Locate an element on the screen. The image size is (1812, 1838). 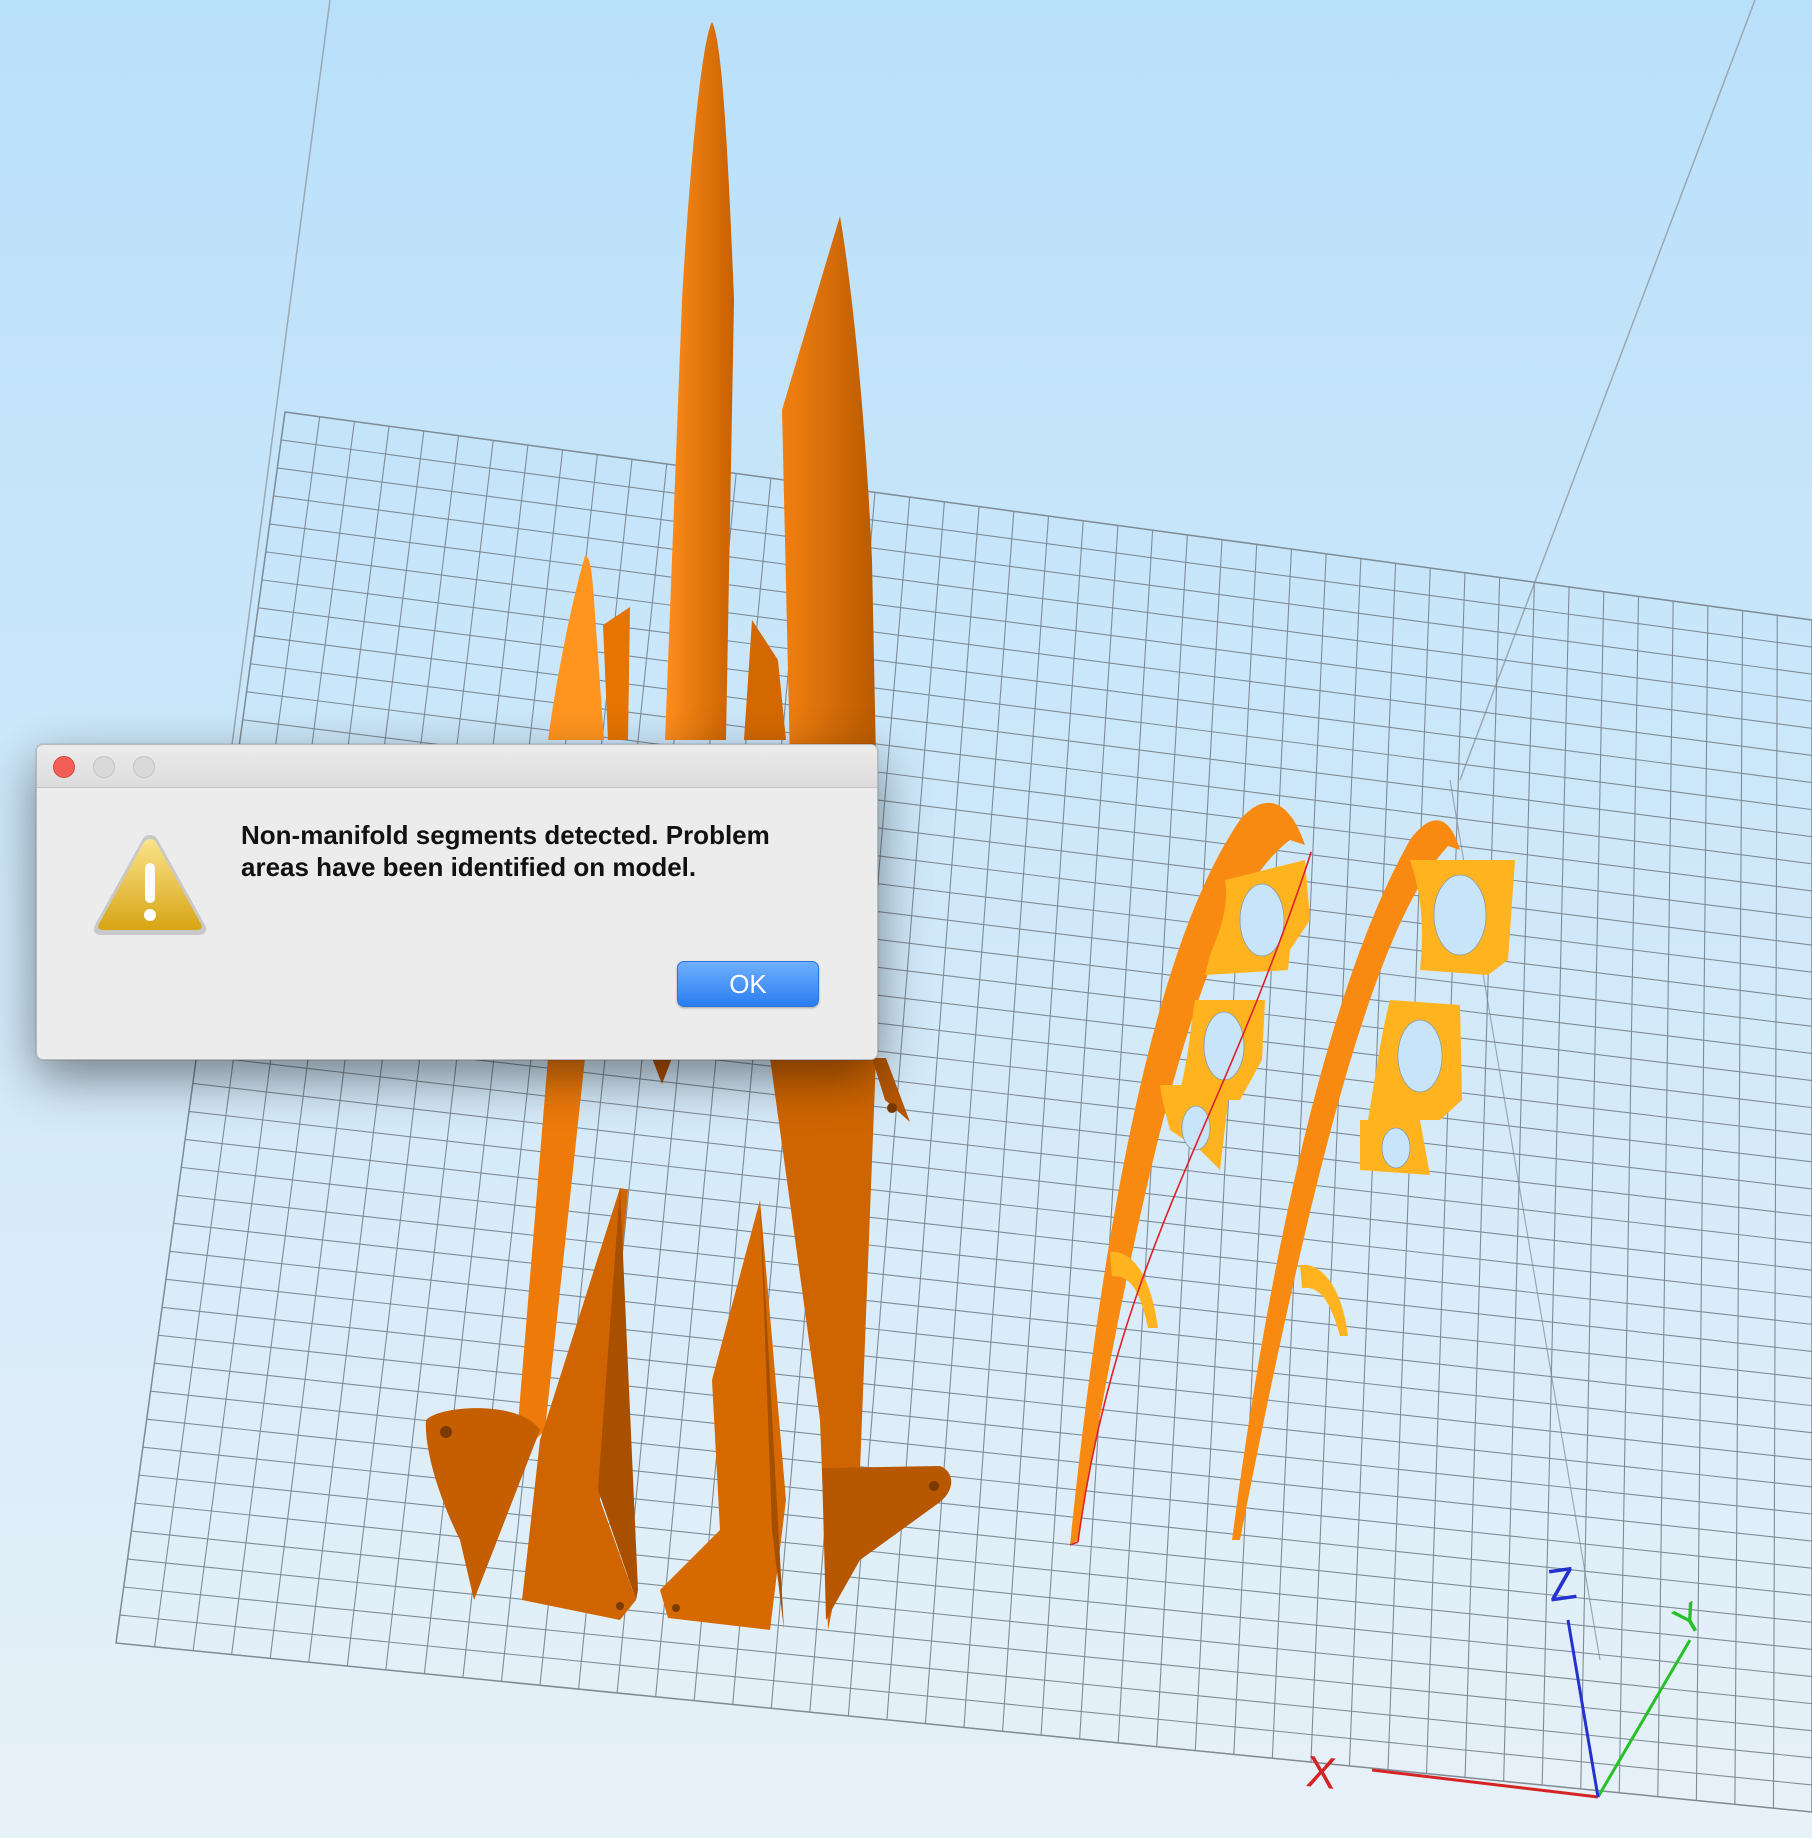
x-axis-label: X is located at coordinates (1321, 1773).